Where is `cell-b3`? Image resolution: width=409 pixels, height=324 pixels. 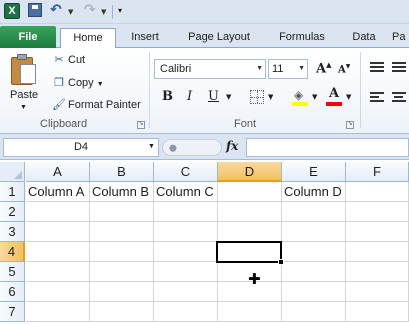
cell-b3 is located at coordinates (122, 232).